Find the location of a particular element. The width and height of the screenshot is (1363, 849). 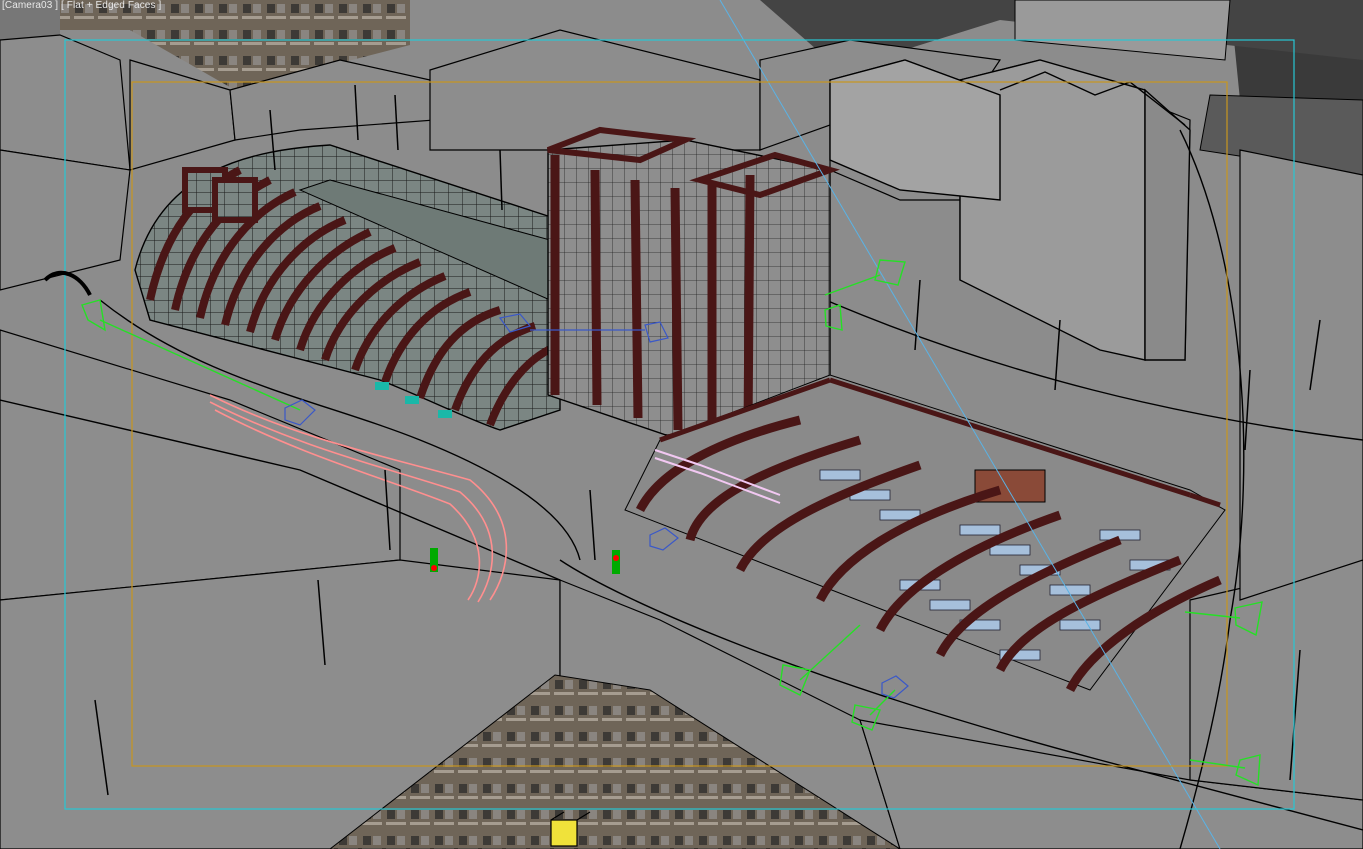

viewport-label: [Camera03 ] [ Flat + Edged Faces ] is located at coordinates (81, 5).